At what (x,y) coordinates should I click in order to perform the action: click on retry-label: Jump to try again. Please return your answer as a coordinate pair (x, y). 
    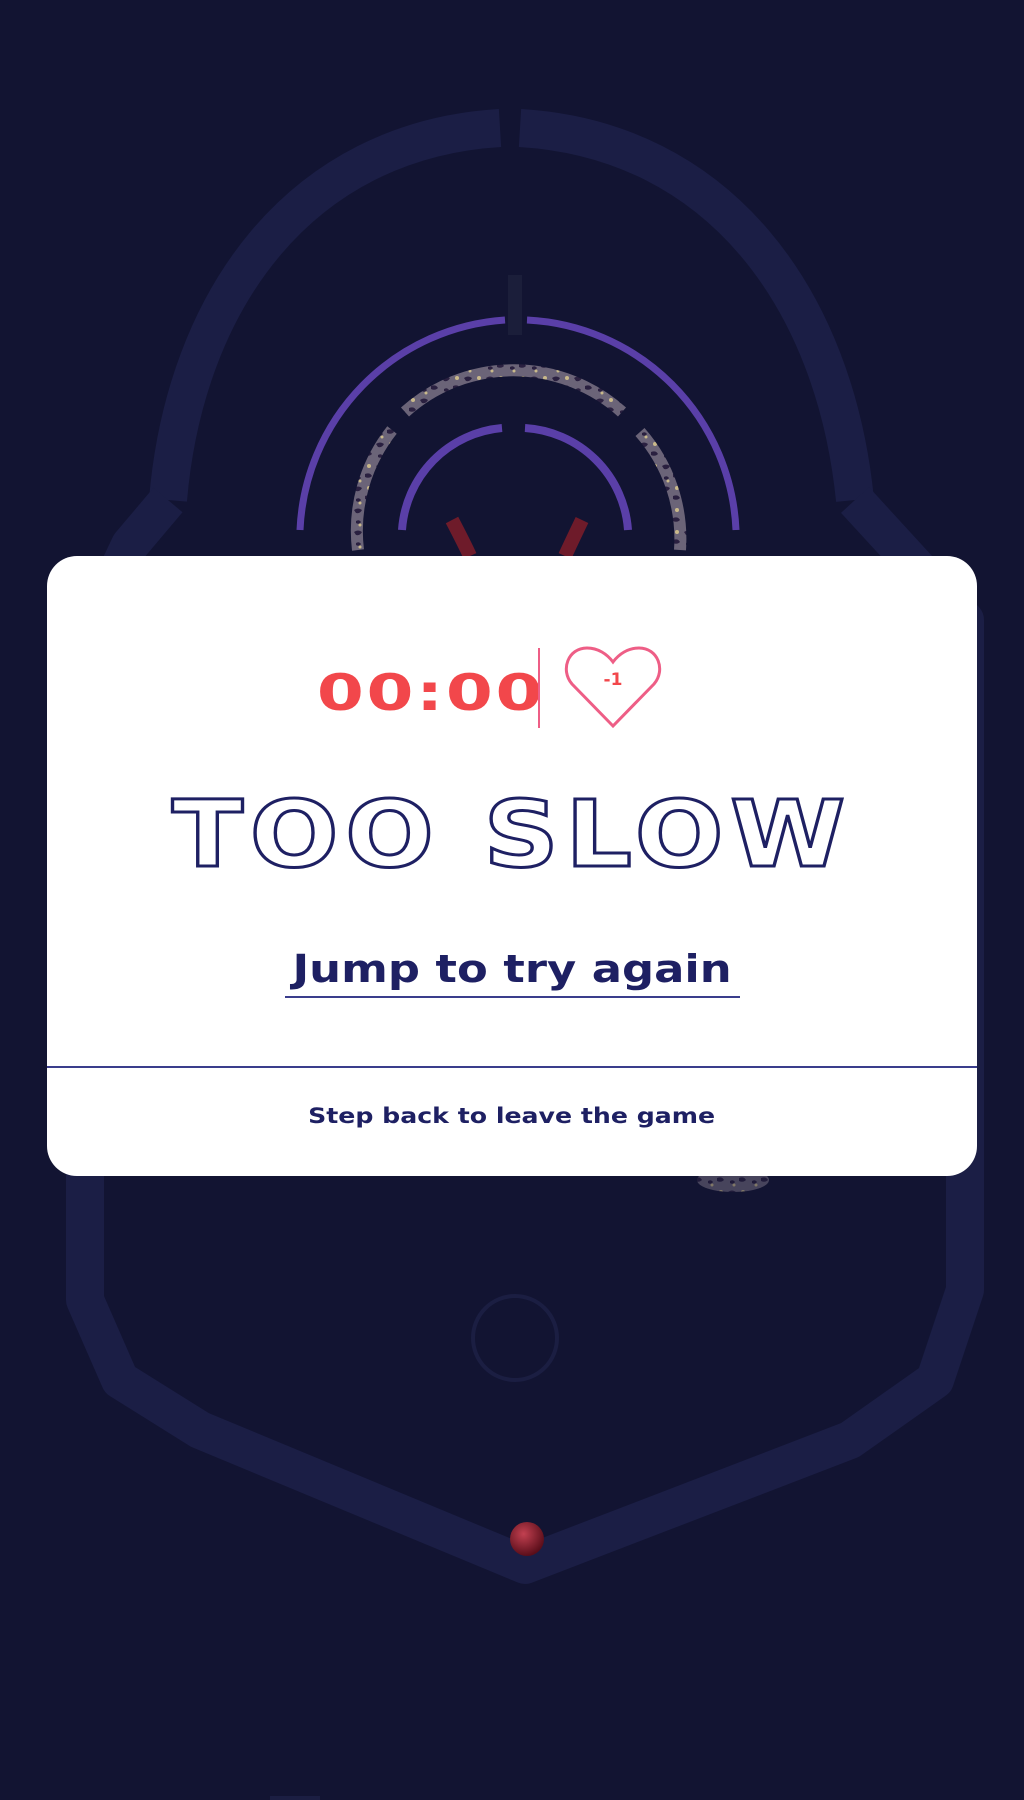
    Looking at the image, I should click on (512, 969).